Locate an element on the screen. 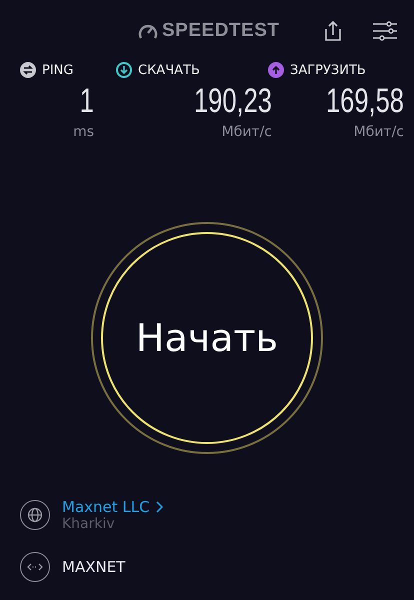 The image size is (414, 600). logo-text: SPEEDTEST is located at coordinates (221, 31).